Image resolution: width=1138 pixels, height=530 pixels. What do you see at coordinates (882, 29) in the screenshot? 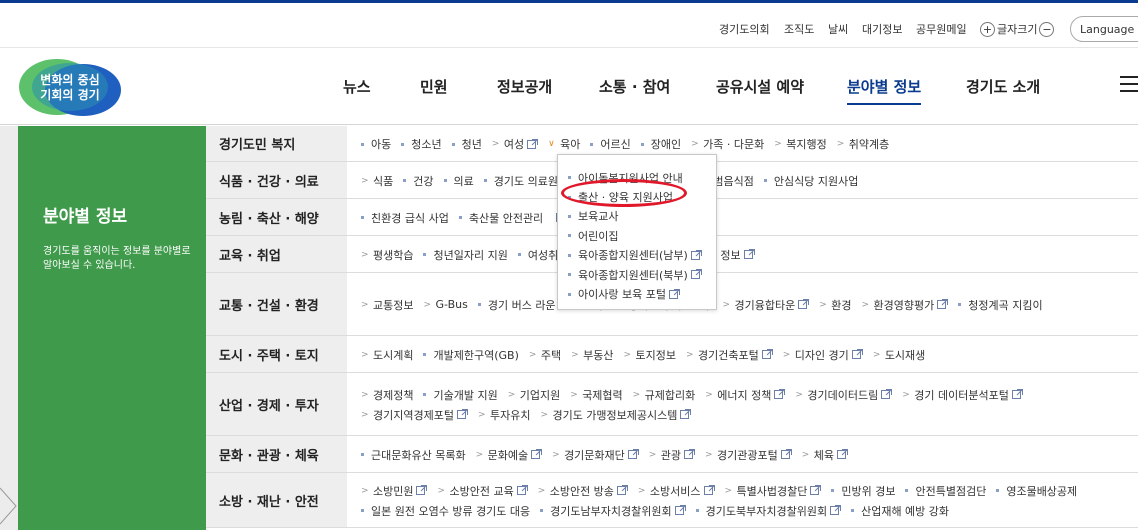
I see `util-link-air-quality: 대기정보` at bounding box center [882, 29].